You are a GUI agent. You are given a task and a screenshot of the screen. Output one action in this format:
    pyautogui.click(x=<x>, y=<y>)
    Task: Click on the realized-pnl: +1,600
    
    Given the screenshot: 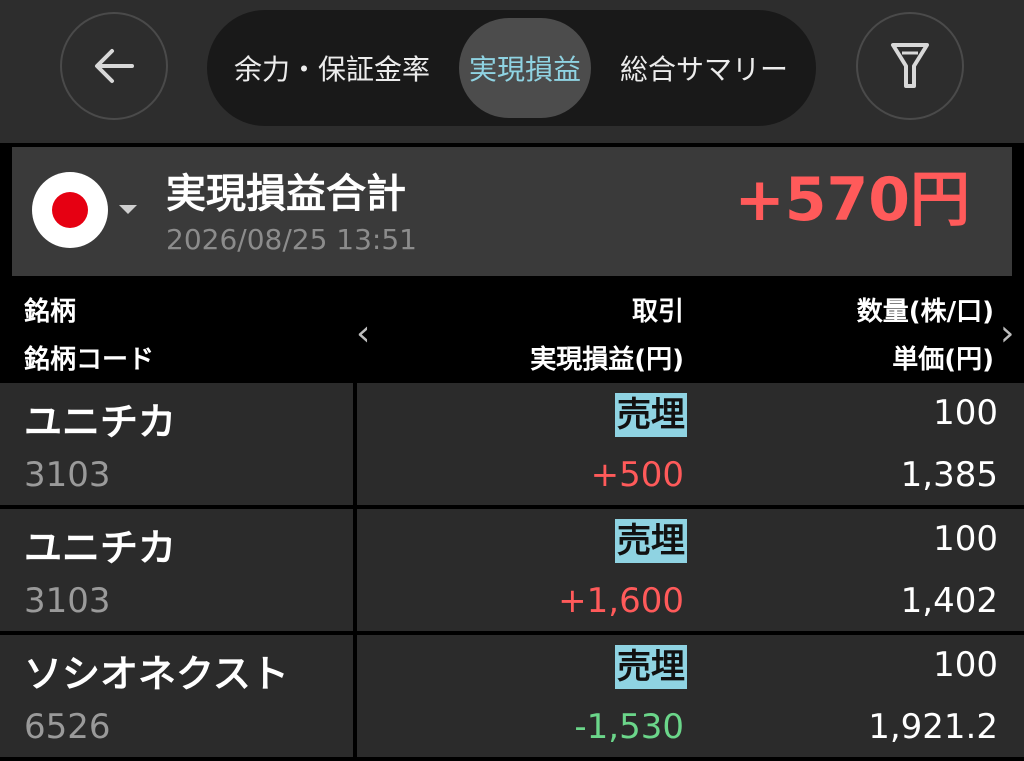 What is the action you would take?
    pyautogui.click(x=621, y=601)
    